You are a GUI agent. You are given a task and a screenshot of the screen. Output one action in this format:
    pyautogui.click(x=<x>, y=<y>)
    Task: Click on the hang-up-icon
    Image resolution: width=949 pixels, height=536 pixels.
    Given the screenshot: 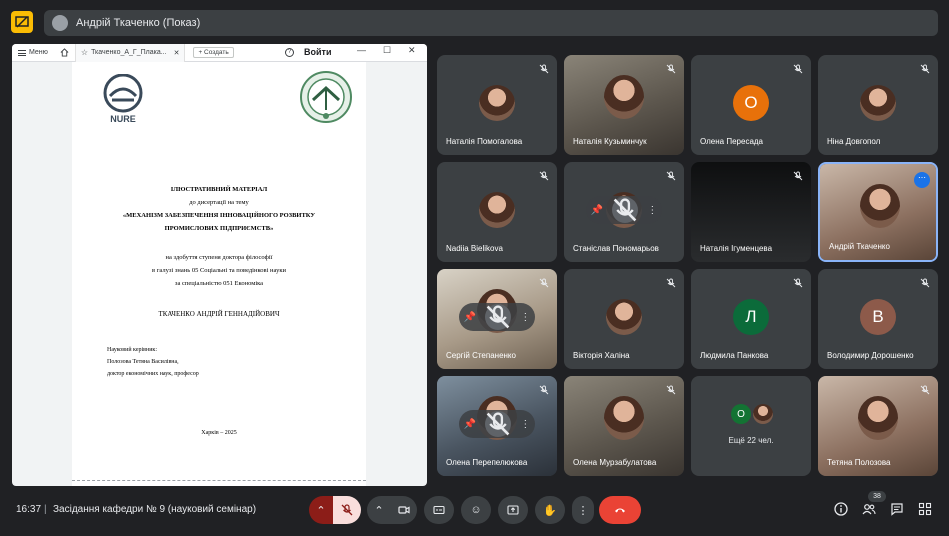 What is the action you would take?
    pyautogui.click(x=620, y=510)
    